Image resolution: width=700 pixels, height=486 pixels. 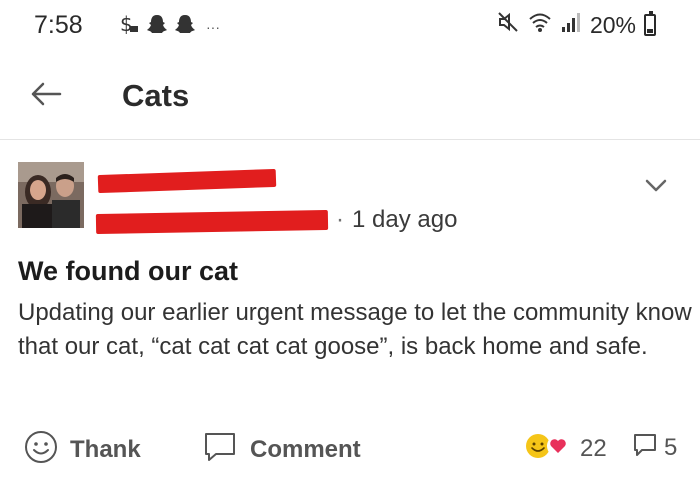 I want to click on reaction-count: 22, so click(x=593, y=448).